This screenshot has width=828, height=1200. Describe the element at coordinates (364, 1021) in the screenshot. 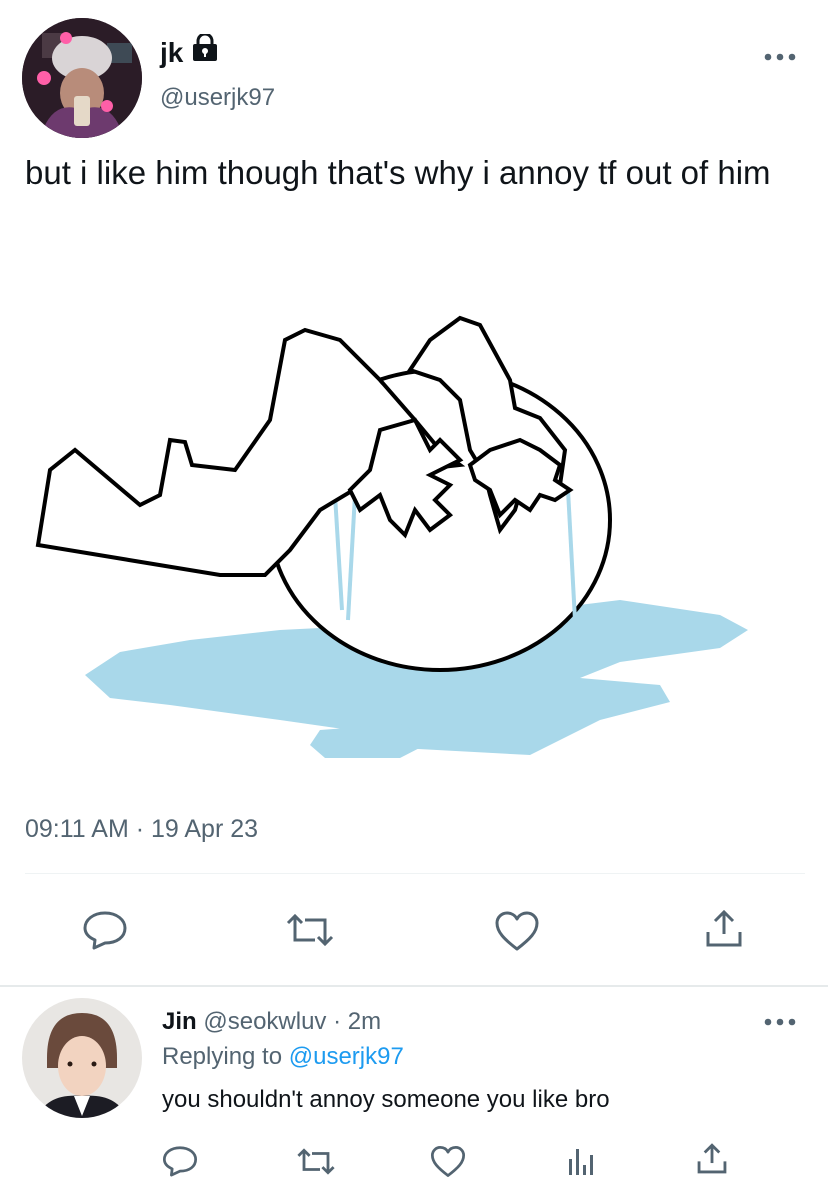

I see `reply-time: 2m` at that location.